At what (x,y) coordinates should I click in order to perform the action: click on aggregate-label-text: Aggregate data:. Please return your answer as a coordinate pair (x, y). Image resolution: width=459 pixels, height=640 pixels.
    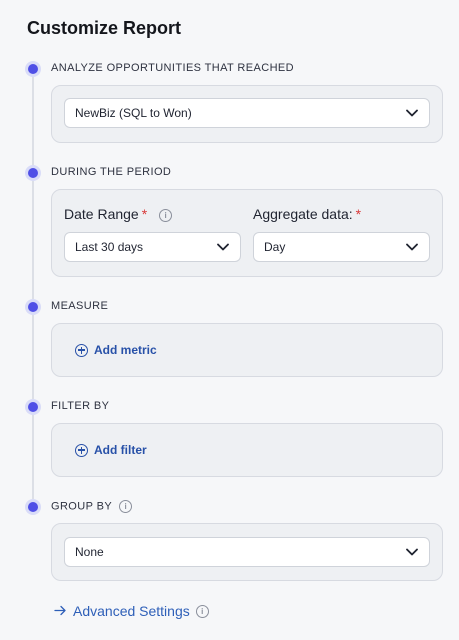
    Looking at the image, I should click on (303, 214).